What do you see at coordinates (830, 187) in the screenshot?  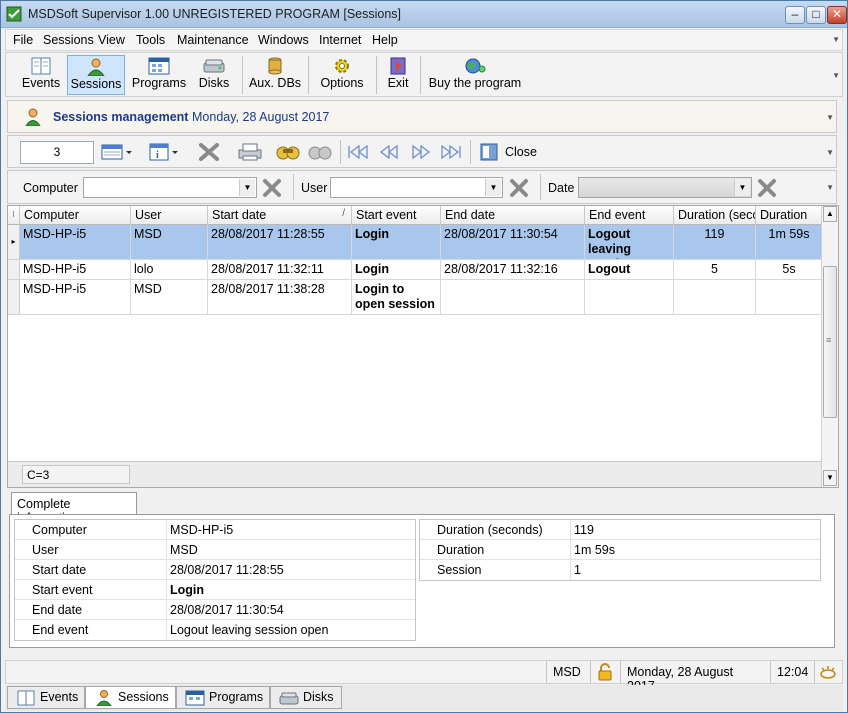 I see `filterbar-chevron-icon: ▼` at bounding box center [830, 187].